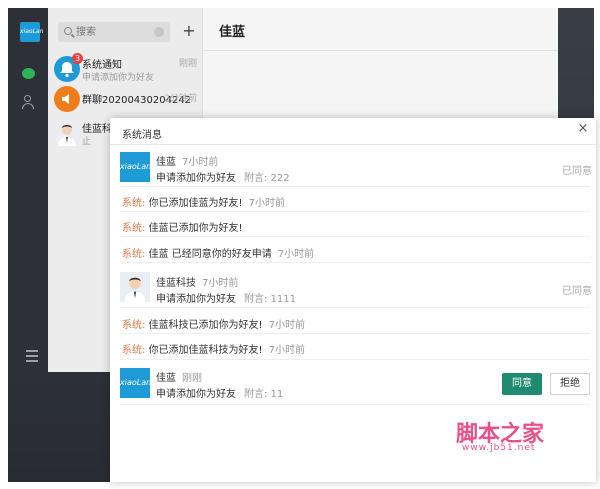  Describe the element at coordinates (29, 102) in the screenshot. I see `contacts-icon` at that location.